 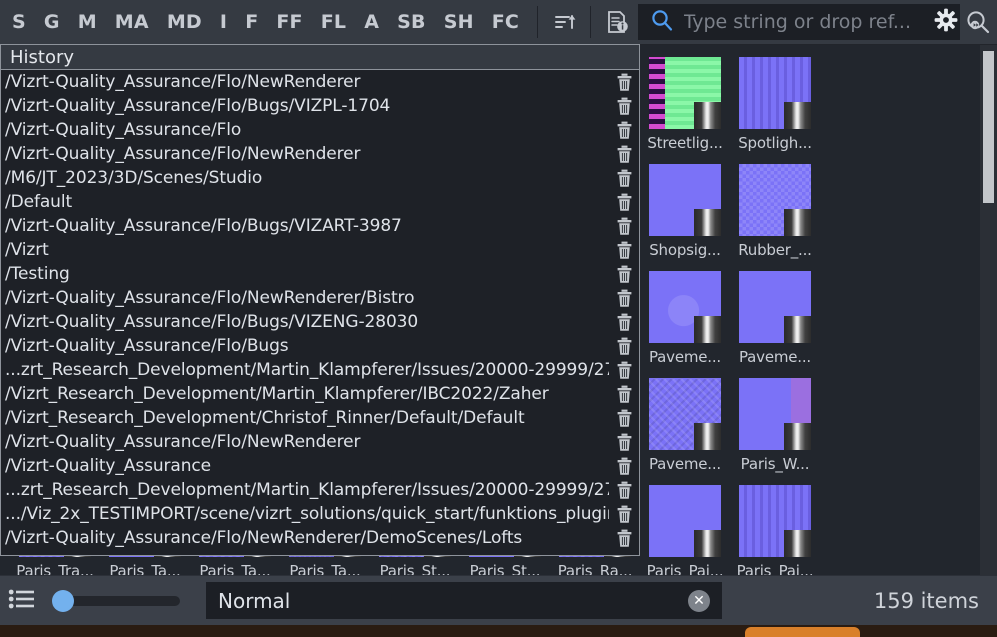 What do you see at coordinates (184, 22) in the screenshot?
I see `filter-md-button: MD` at bounding box center [184, 22].